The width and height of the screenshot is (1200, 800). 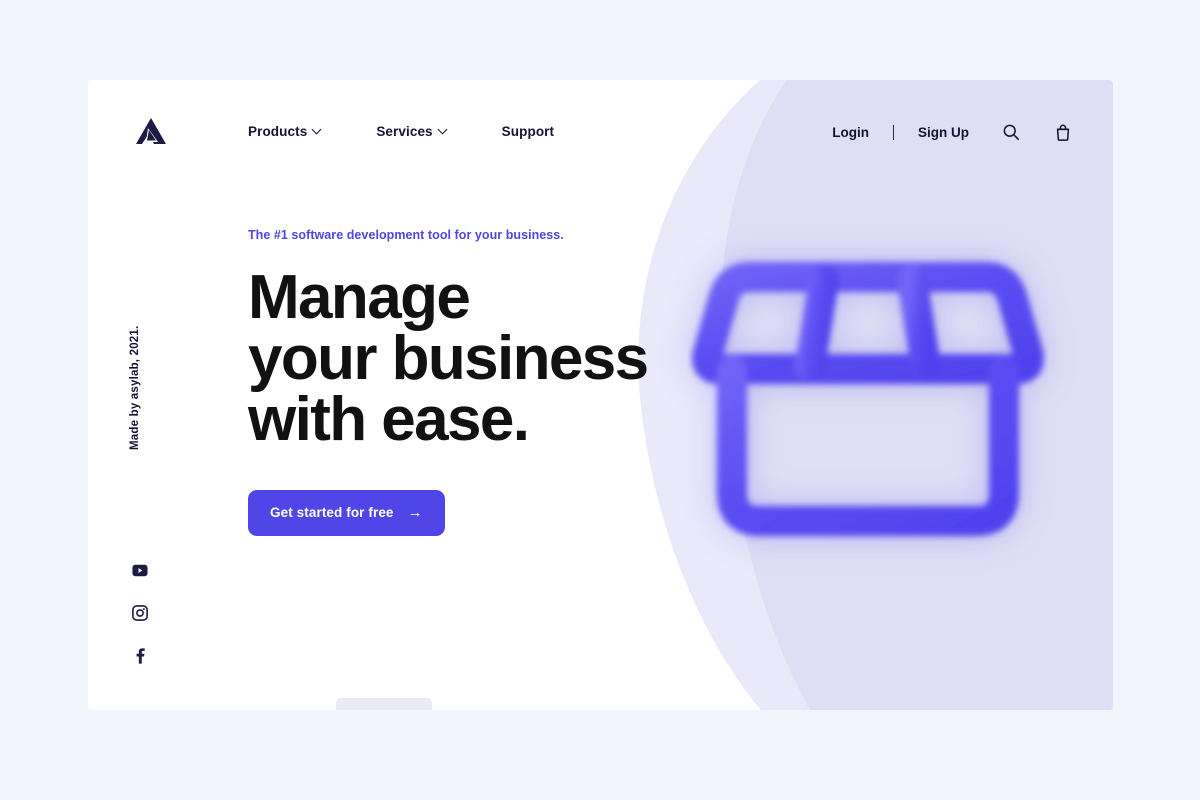 I want to click on storefront-illustration, so click(x=868, y=400).